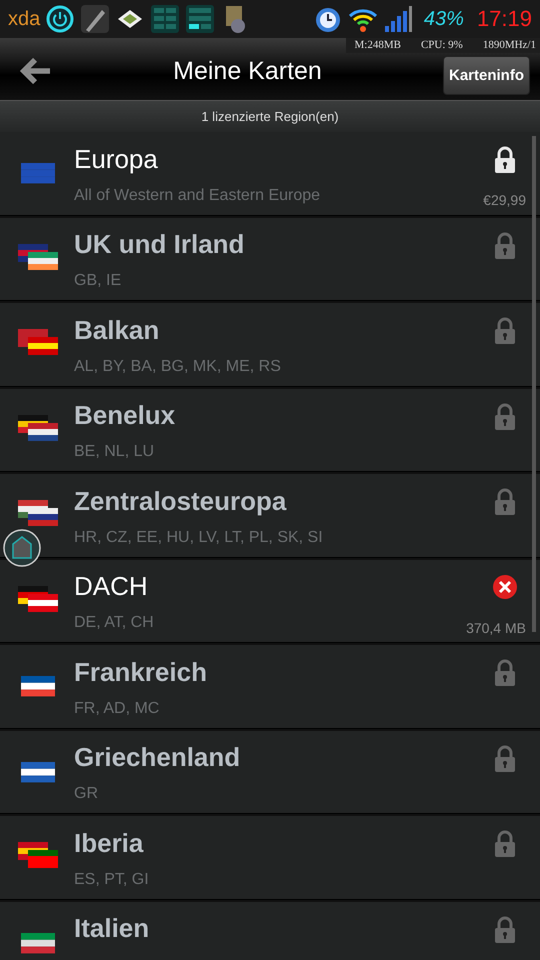 The width and height of the screenshot is (540, 960). What do you see at coordinates (111, 586) in the screenshot?
I see `region-name: DACH` at bounding box center [111, 586].